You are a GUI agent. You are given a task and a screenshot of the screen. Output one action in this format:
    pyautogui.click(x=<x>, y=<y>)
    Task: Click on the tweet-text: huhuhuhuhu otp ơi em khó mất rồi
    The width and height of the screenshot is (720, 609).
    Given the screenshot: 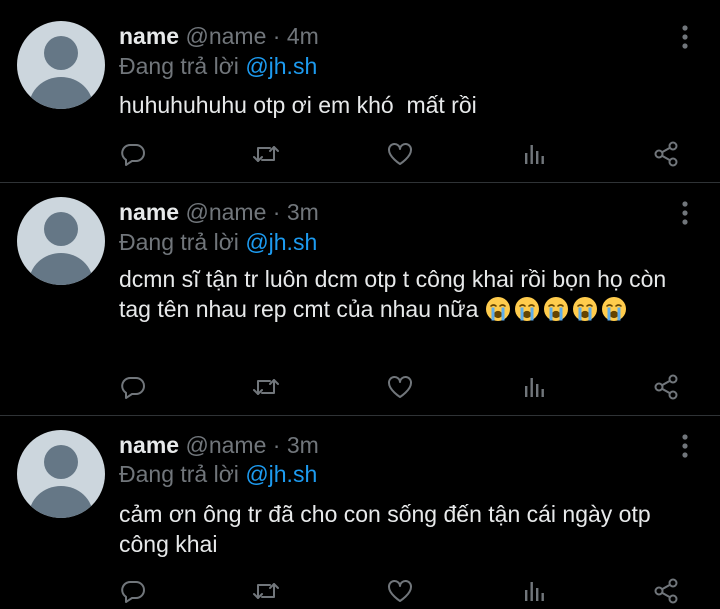 What is the action you would take?
    pyautogui.click(x=298, y=105)
    